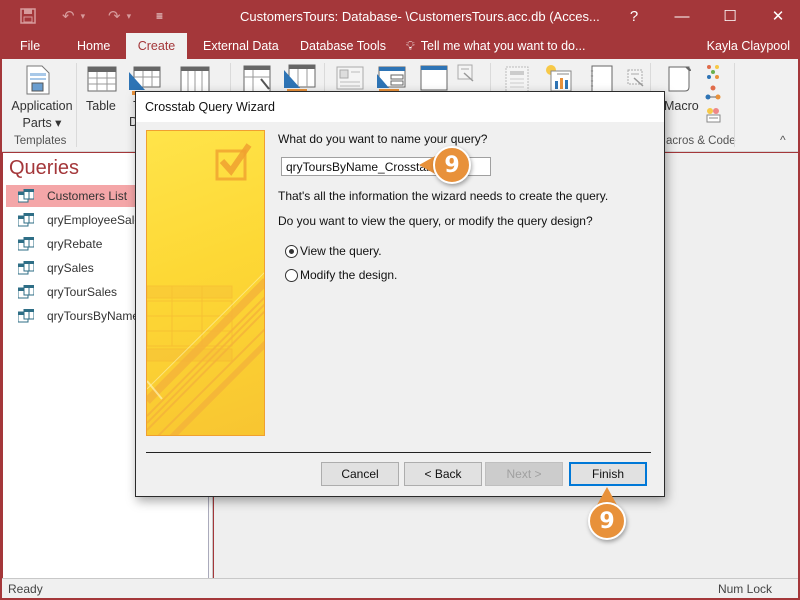 The image size is (800, 600). I want to click on help-button: ?, so click(634, 16).